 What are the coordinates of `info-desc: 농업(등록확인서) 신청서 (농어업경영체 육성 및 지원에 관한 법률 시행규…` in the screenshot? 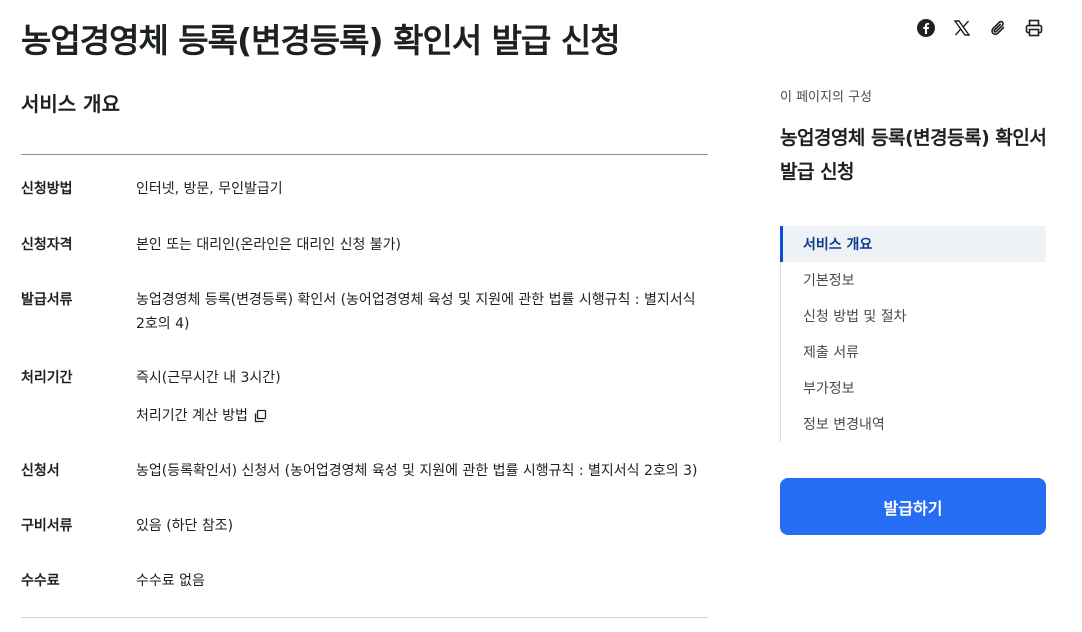 It's located at (417, 471).